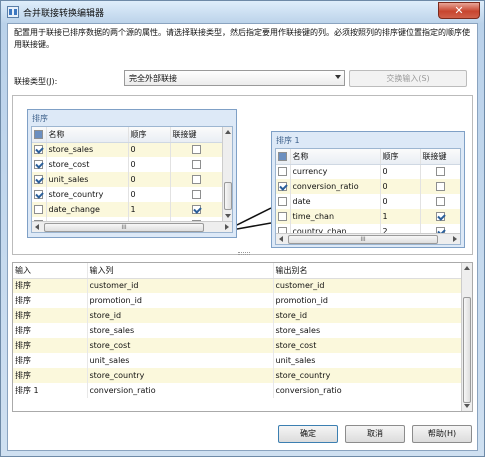 The image size is (485, 457). I want to click on column-header-output-alias: 输出别名, so click(367, 271).